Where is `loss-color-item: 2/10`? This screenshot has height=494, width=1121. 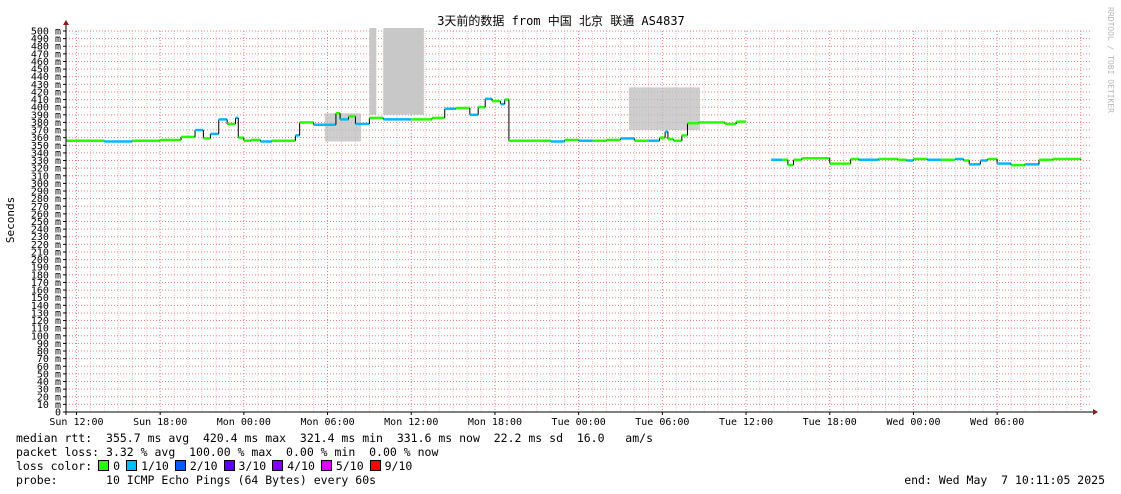
loss-color-item: 2/10 is located at coordinates (193, 466).